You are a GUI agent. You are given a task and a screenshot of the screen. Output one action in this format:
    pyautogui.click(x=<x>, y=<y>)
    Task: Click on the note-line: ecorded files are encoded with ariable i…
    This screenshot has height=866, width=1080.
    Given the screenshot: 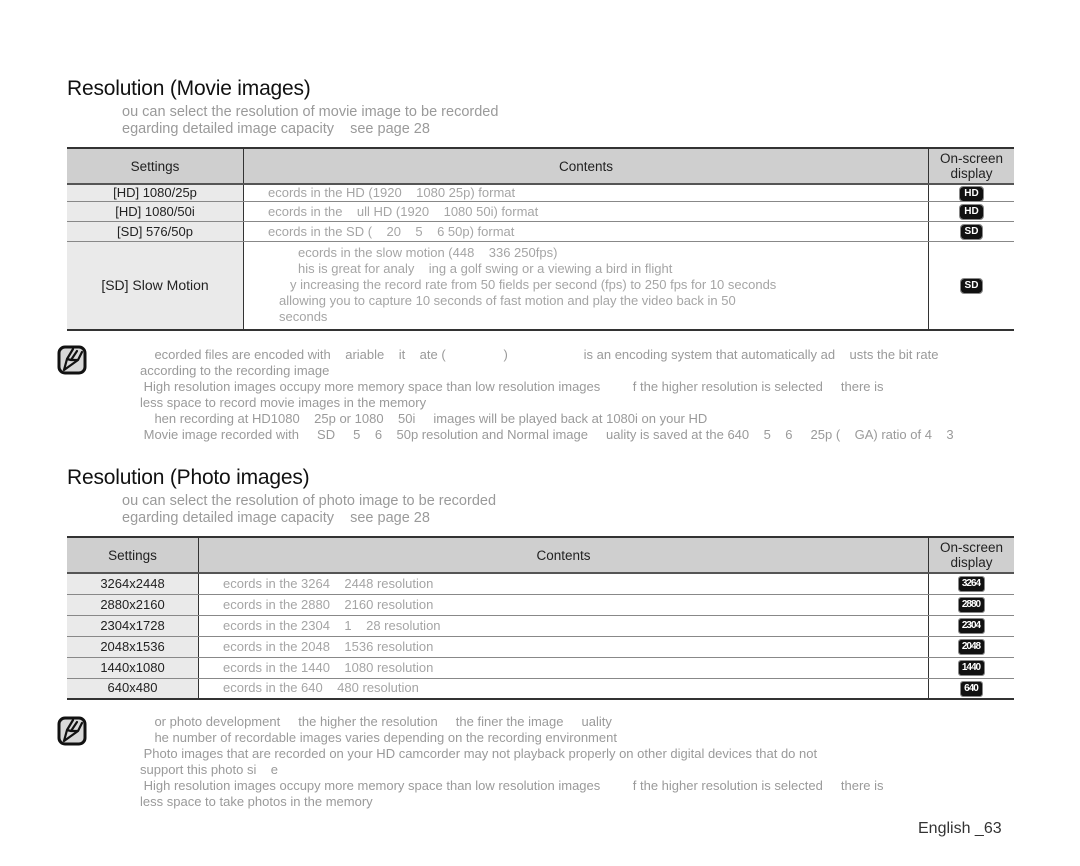 What is the action you would take?
    pyautogui.click(x=539, y=354)
    